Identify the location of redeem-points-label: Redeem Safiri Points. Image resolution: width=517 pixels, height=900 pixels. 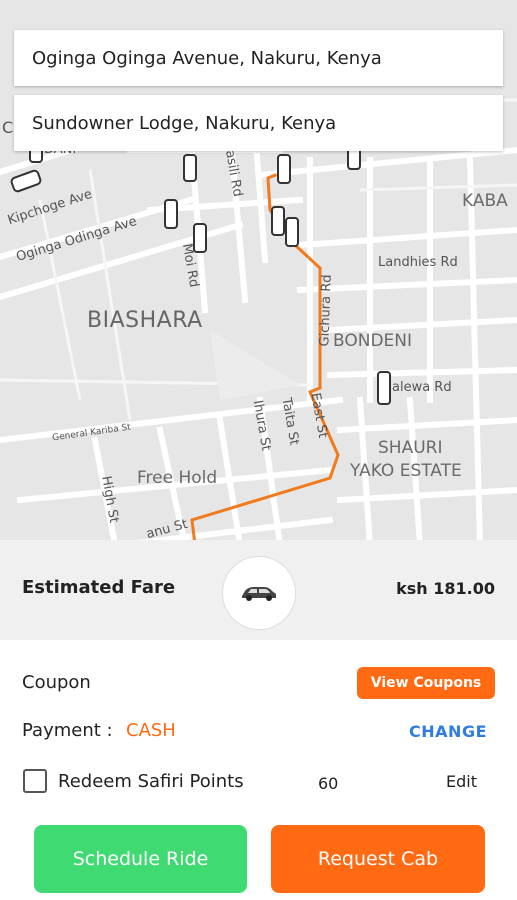
(151, 781).